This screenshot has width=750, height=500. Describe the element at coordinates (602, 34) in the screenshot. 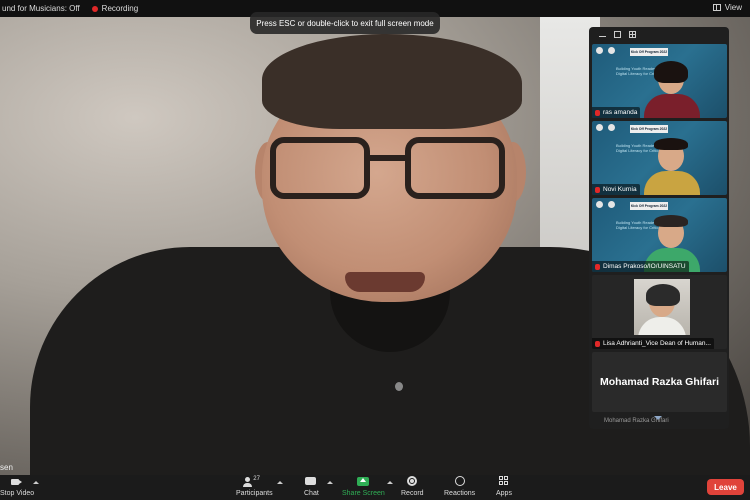

I see `minimize-icon` at that location.